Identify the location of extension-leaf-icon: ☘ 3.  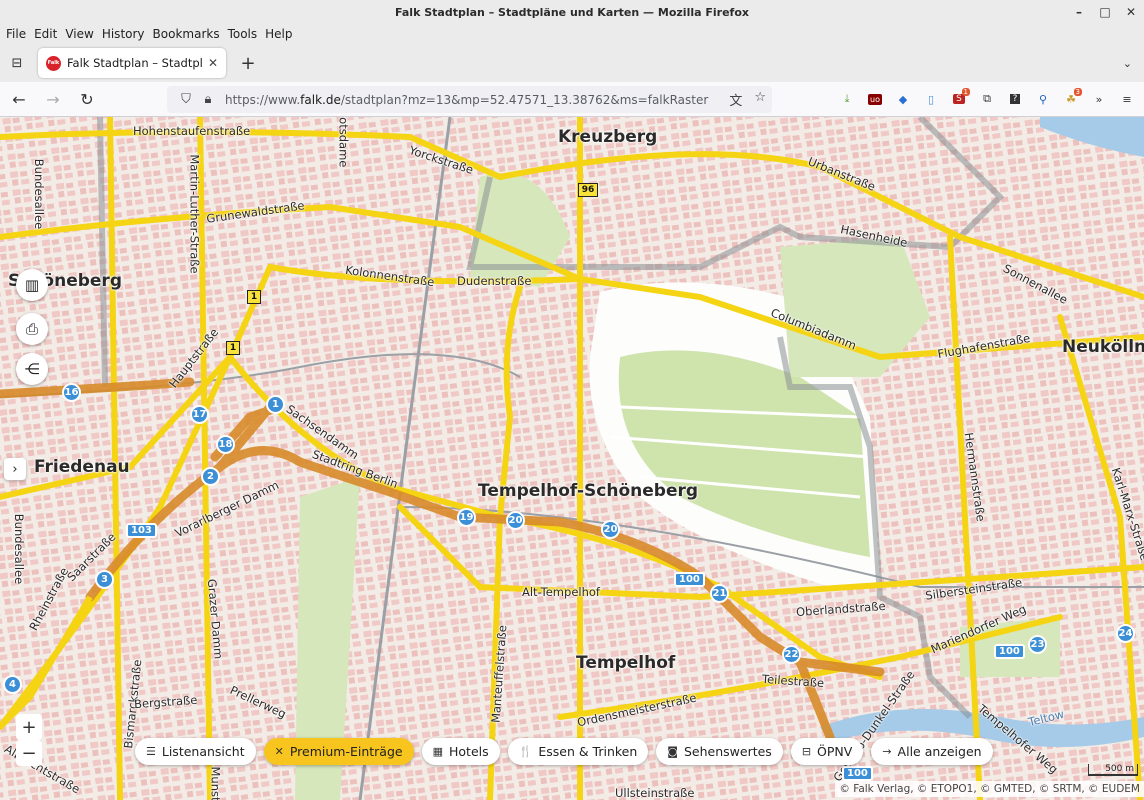
(1071, 99).